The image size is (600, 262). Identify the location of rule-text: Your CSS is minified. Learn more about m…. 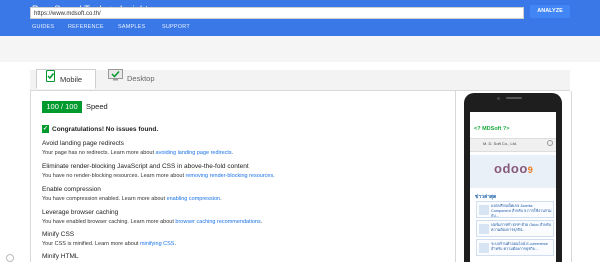
(109, 244).